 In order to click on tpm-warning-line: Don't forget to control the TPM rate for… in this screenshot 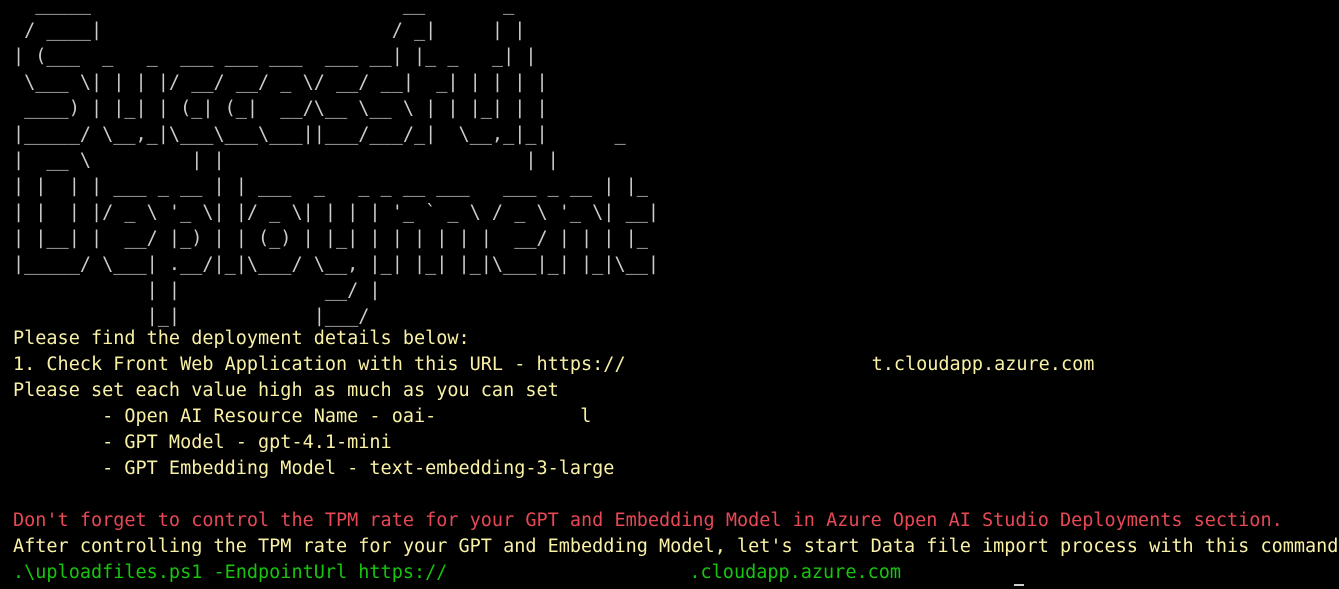, I will do `click(648, 520)`.